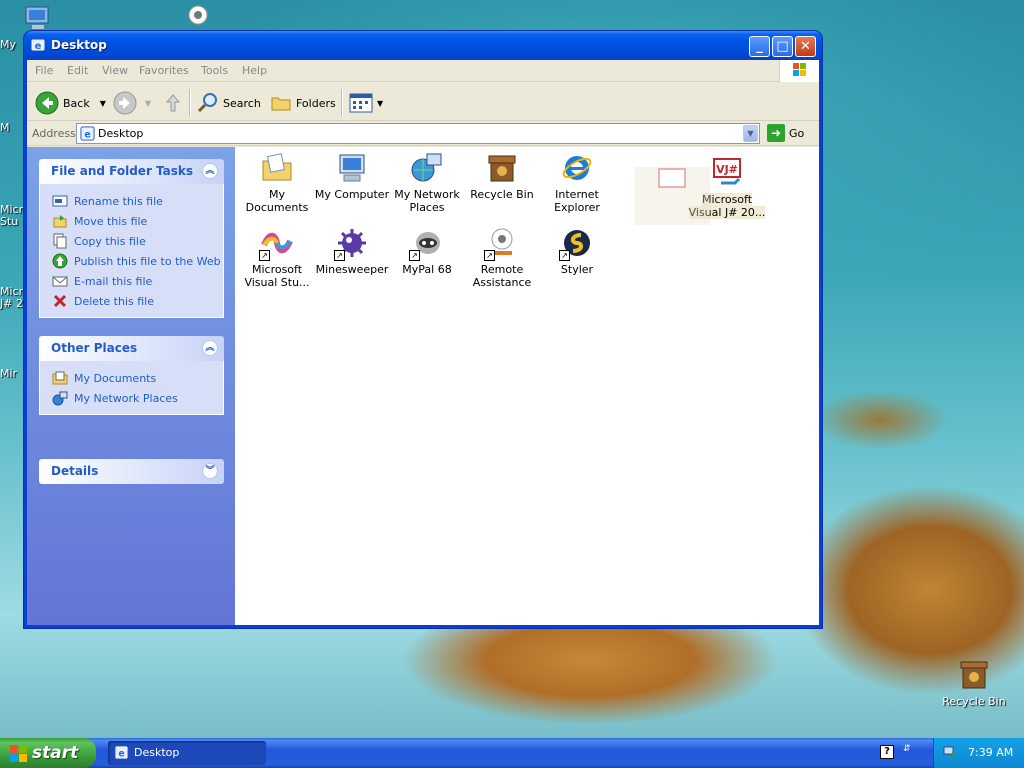 Image resolution: width=1024 pixels, height=768 pixels. What do you see at coordinates (797, 133) in the screenshot?
I see `go-label: Go` at bounding box center [797, 133].